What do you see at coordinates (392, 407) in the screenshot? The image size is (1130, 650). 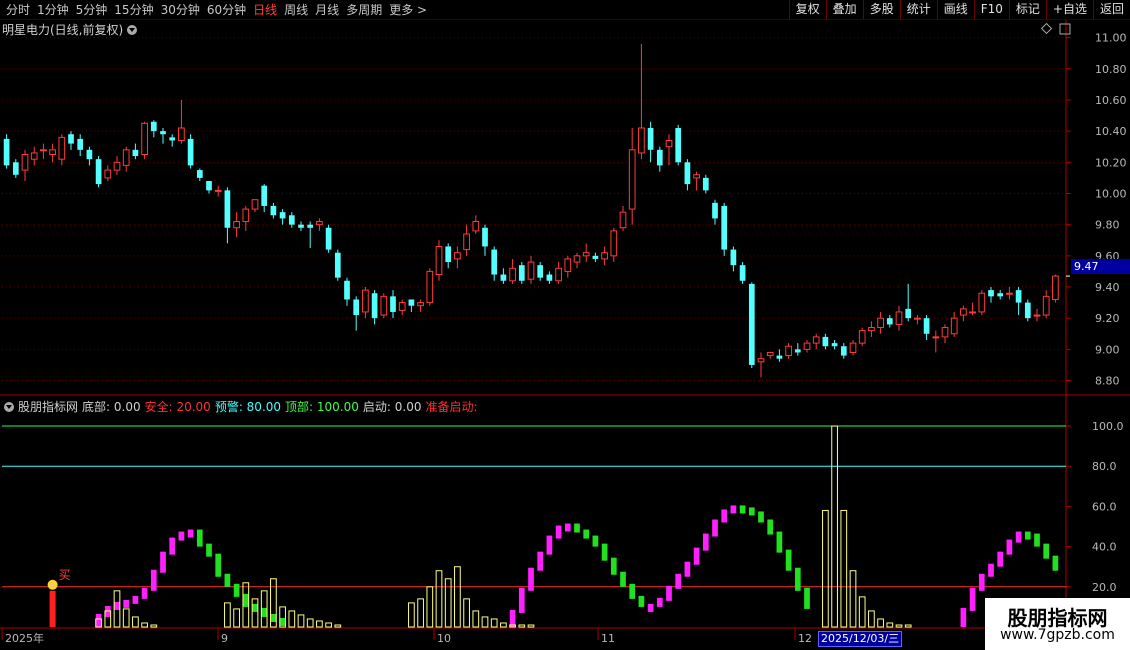 I see `indicator-field-4: 启动: 0.00` at bounding box center [392, 407].